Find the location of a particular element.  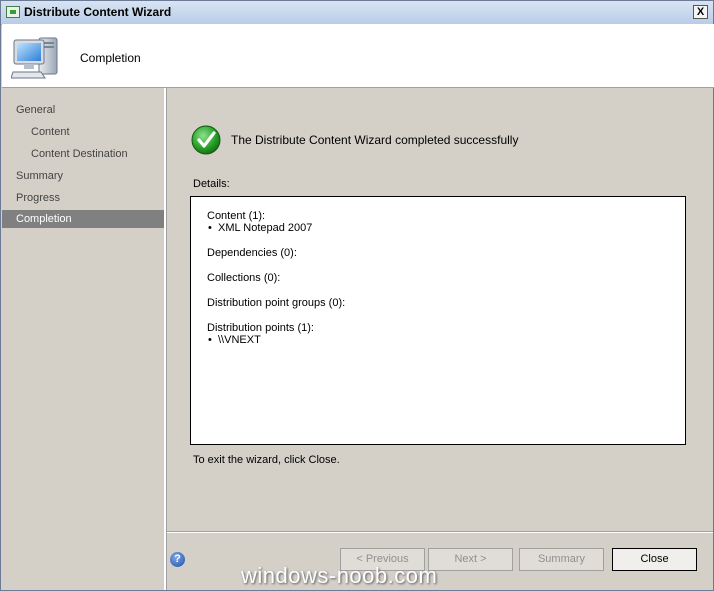

nav-step-completion: Completion is located at coordinates (83, 219).